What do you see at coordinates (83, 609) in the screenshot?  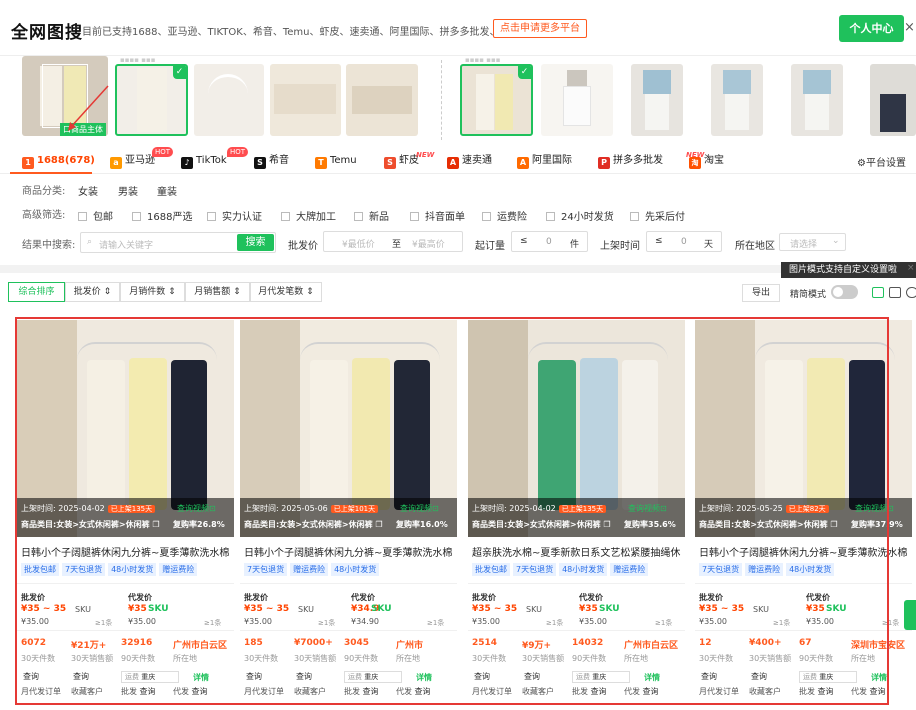 I see `sku-label: SKU` at bounding box center [83, 609].